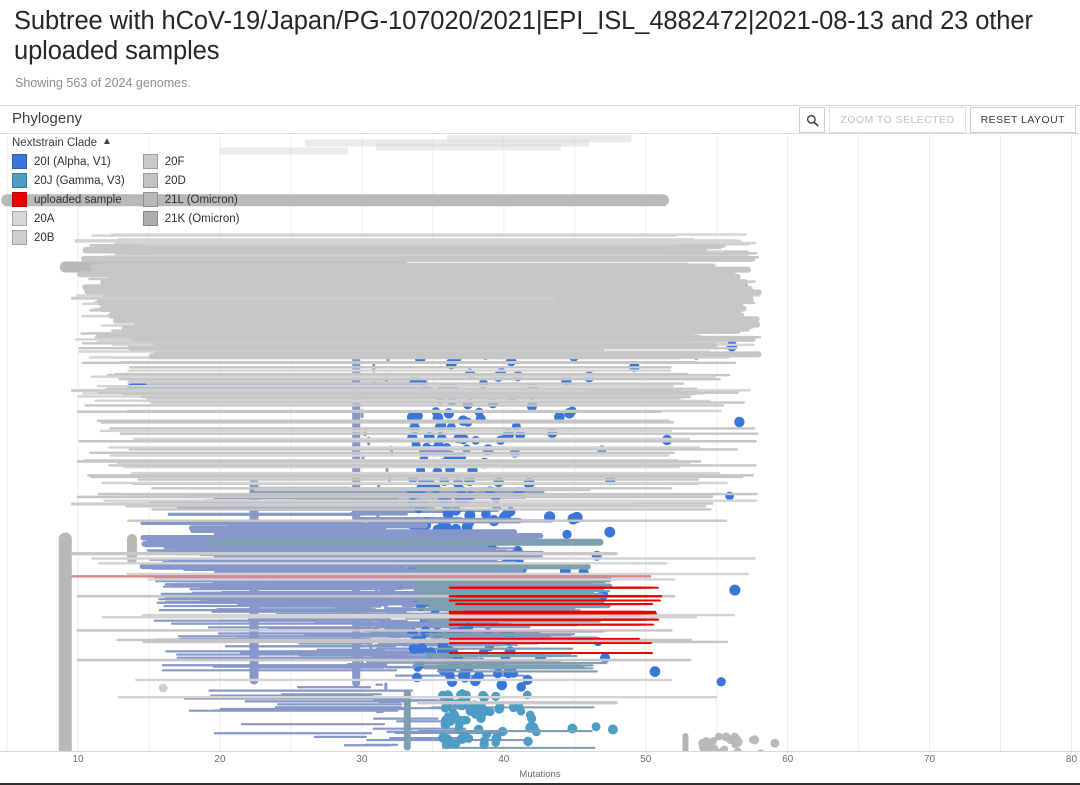 The height and width of the screenshot is (785, 1080). Describe the element at coordinates (175, 180) in the screenshot. I see `legend-item-label: 20D` at that location.